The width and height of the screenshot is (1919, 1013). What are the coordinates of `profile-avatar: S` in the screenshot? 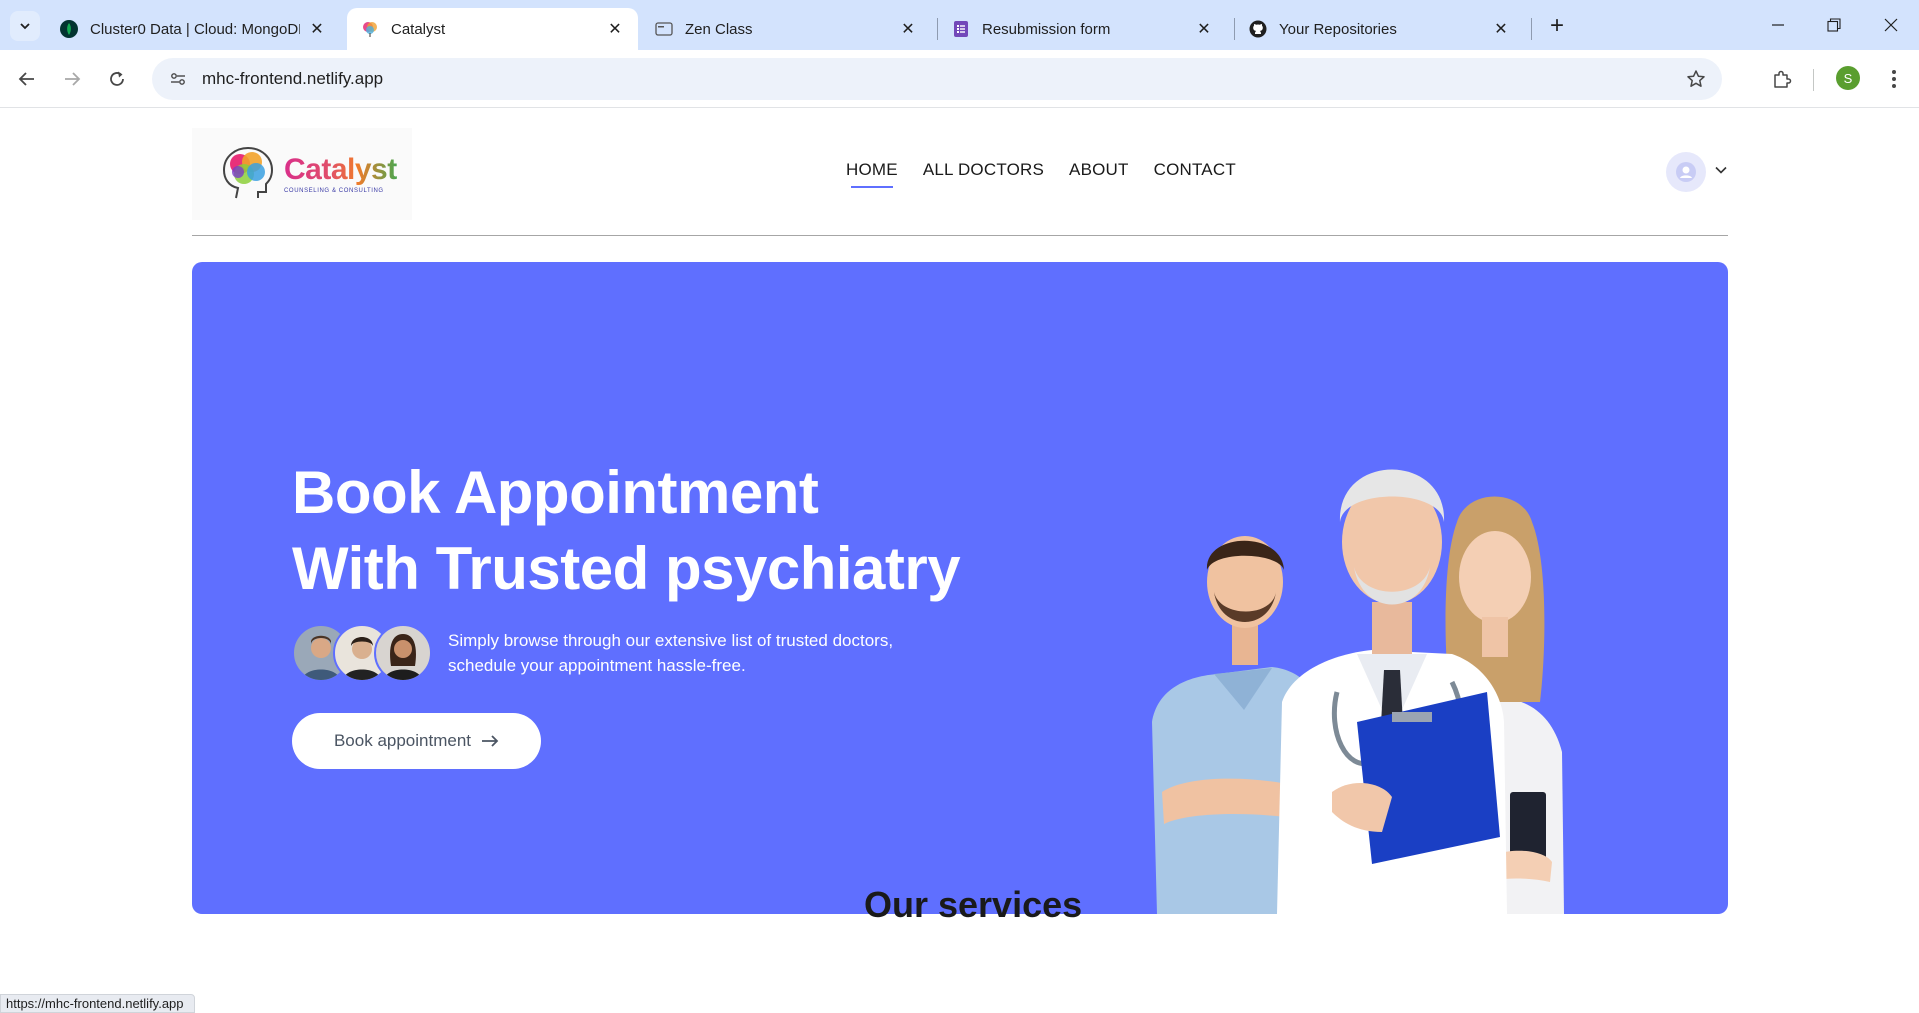 It's located at (1848, 78).